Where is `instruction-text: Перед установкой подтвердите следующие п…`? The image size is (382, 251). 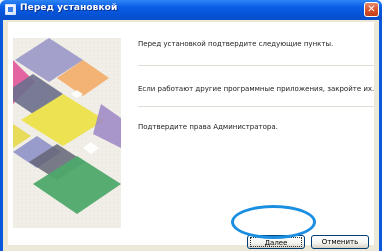 instruction-text: Перед установкой подтвердите следующие п… is located at coordinates (236, 44).